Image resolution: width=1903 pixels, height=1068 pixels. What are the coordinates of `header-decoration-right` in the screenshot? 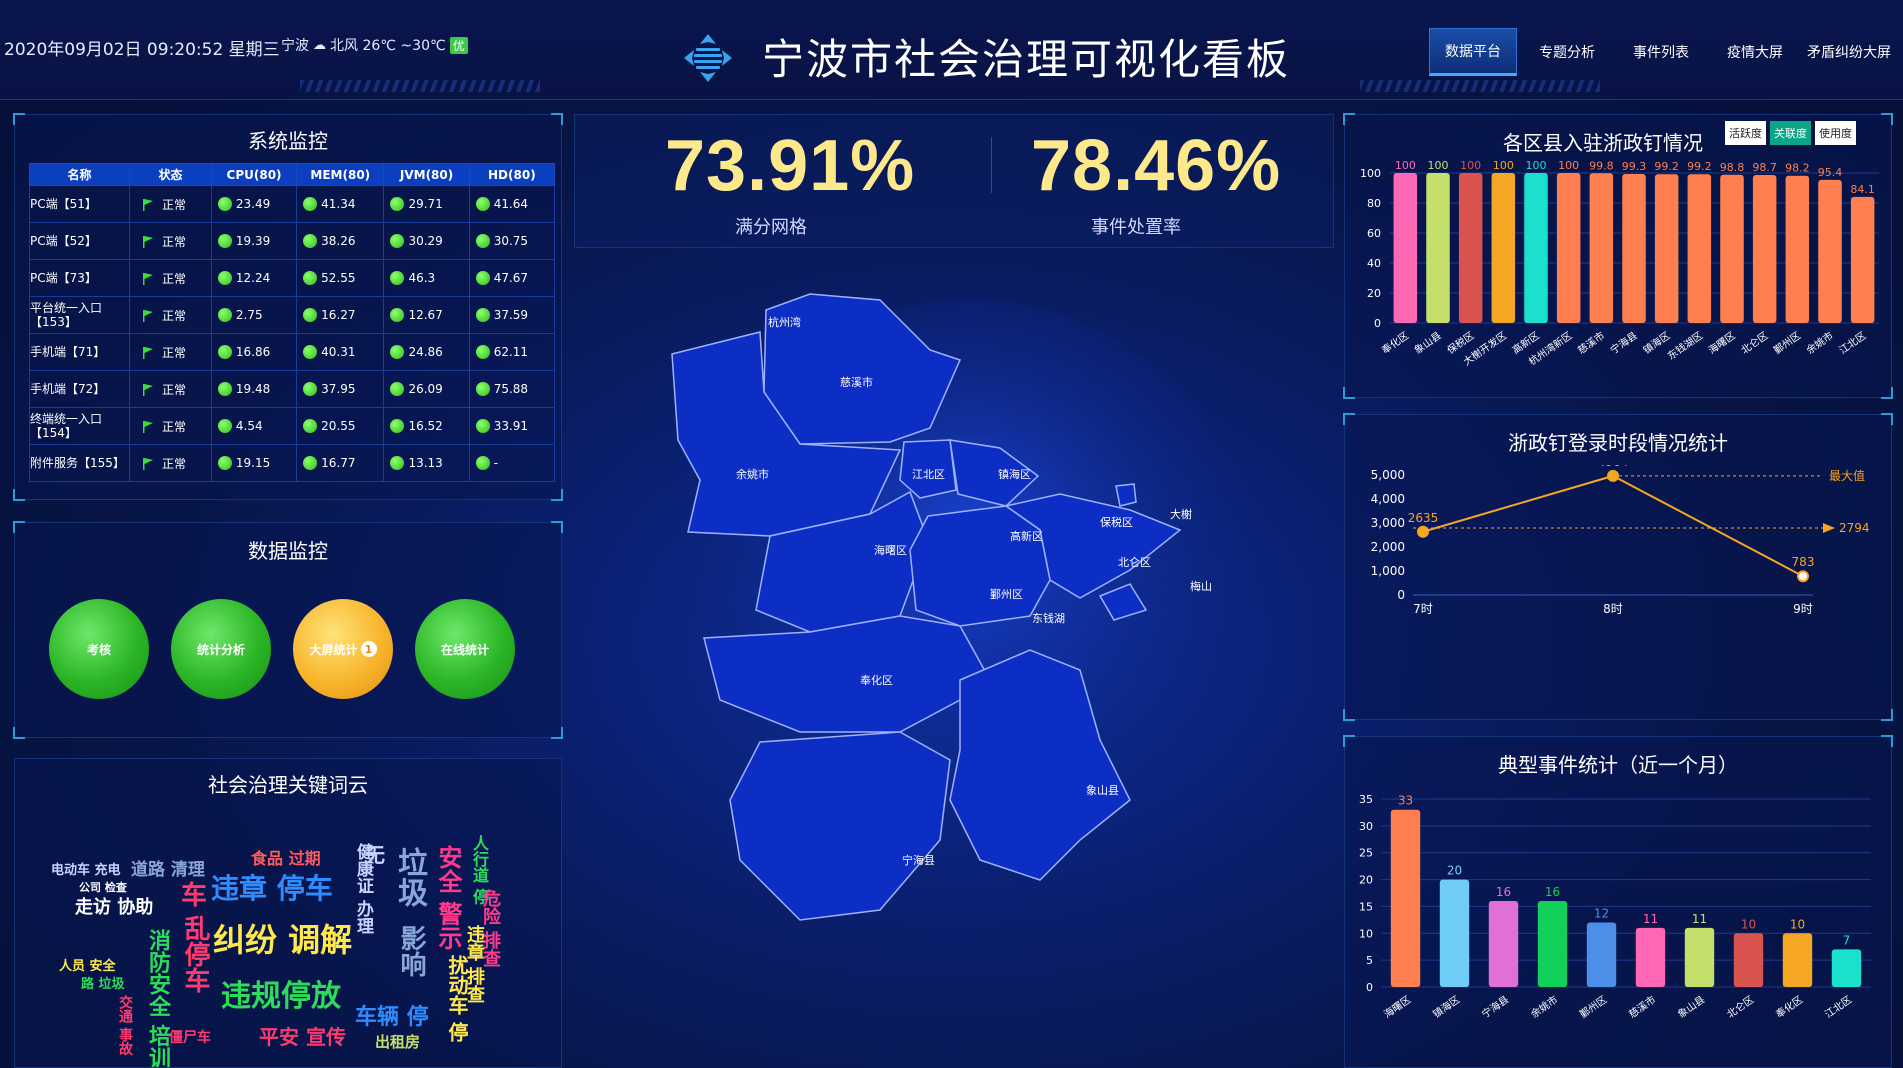 It's located at (1480, 86).